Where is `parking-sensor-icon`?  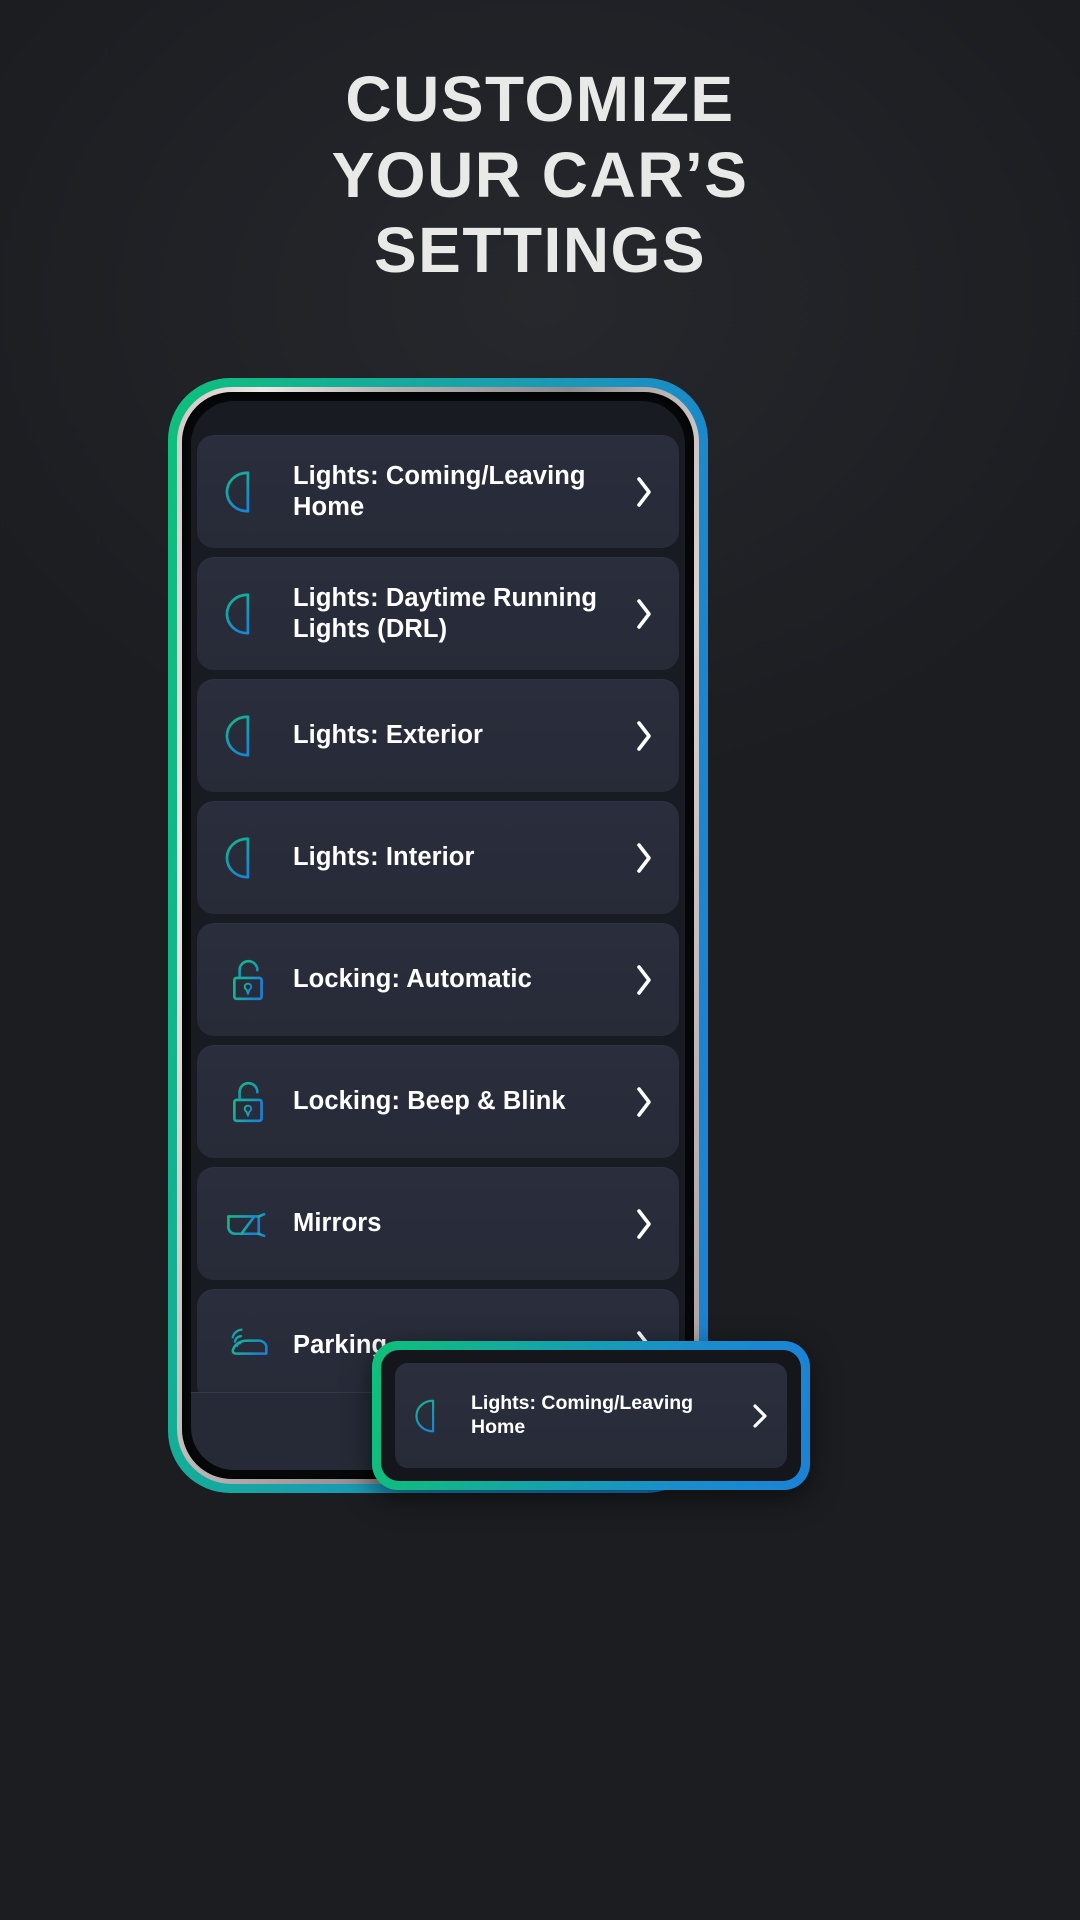
parking-sensor-icon is located at coordinates (249, 1346).